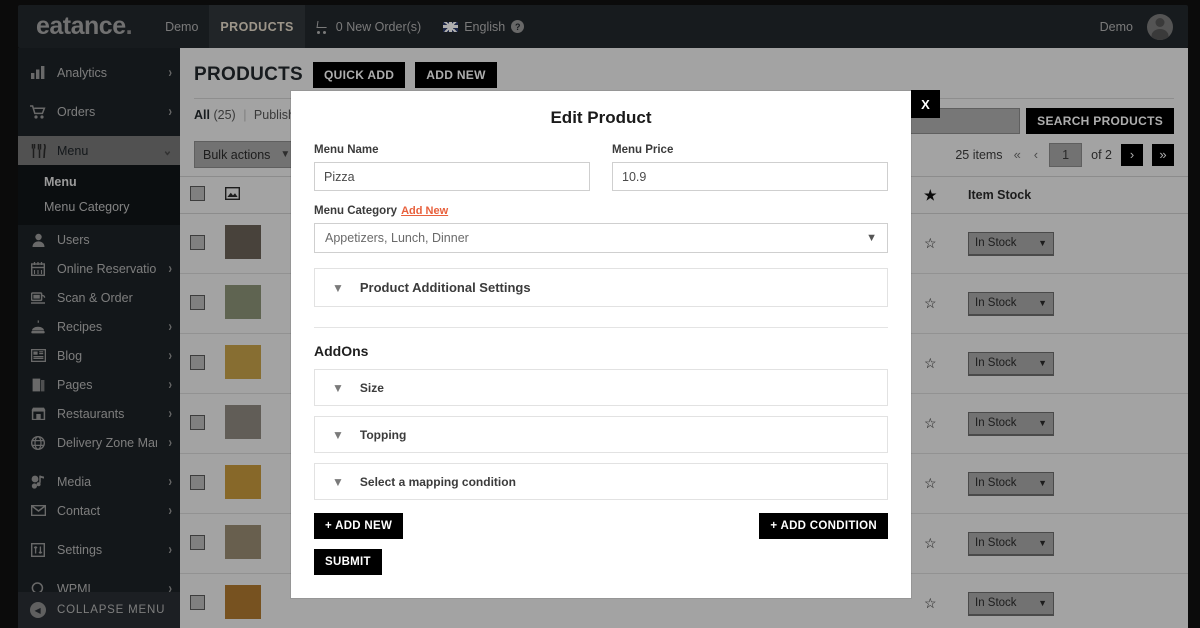 This screenshot has height=628, width=1200. What do you see at coordinates (1132, 154) in the screenshot?
I see `pagination-next-button: ›` at bounding box center [1132, 154].